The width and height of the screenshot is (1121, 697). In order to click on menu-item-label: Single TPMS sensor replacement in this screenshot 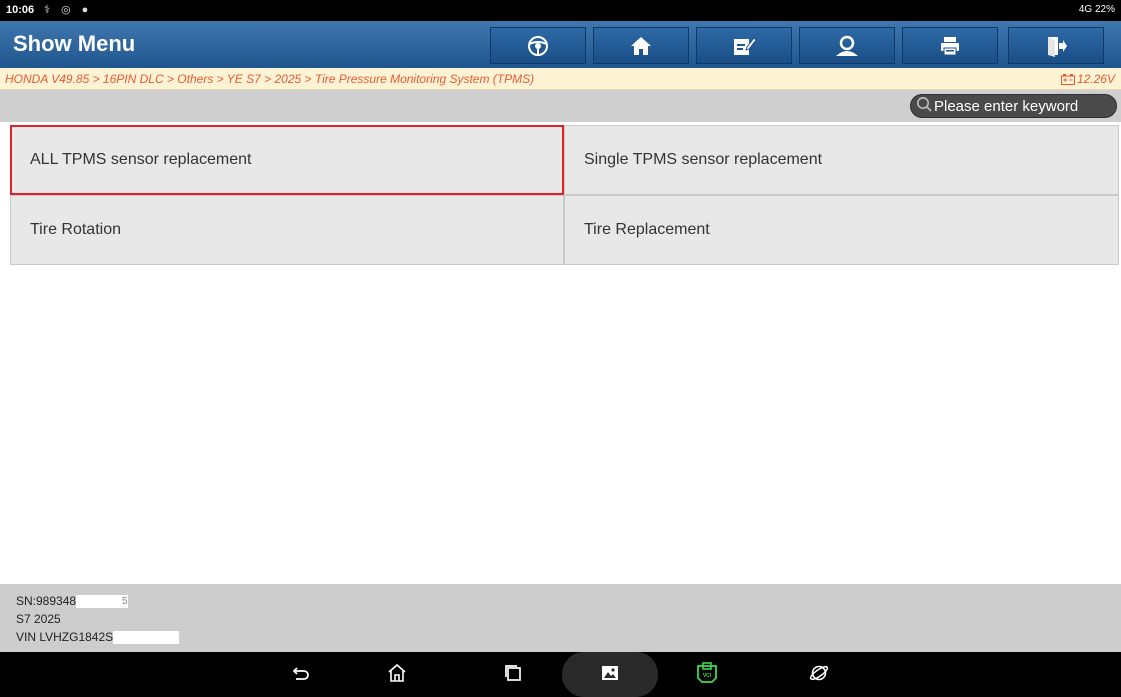, I will do `click(703, 159)`.